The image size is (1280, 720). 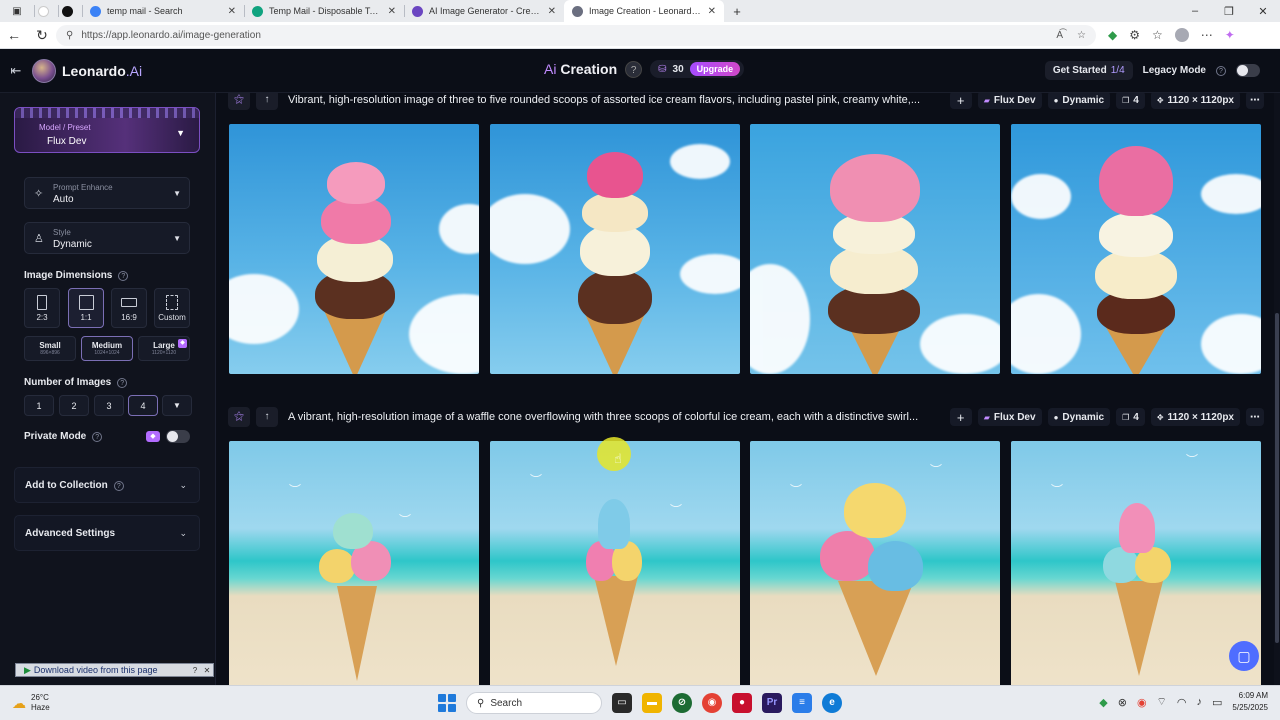 I want to click on back-arrow-icon: ←, so click(x=14, y=35).